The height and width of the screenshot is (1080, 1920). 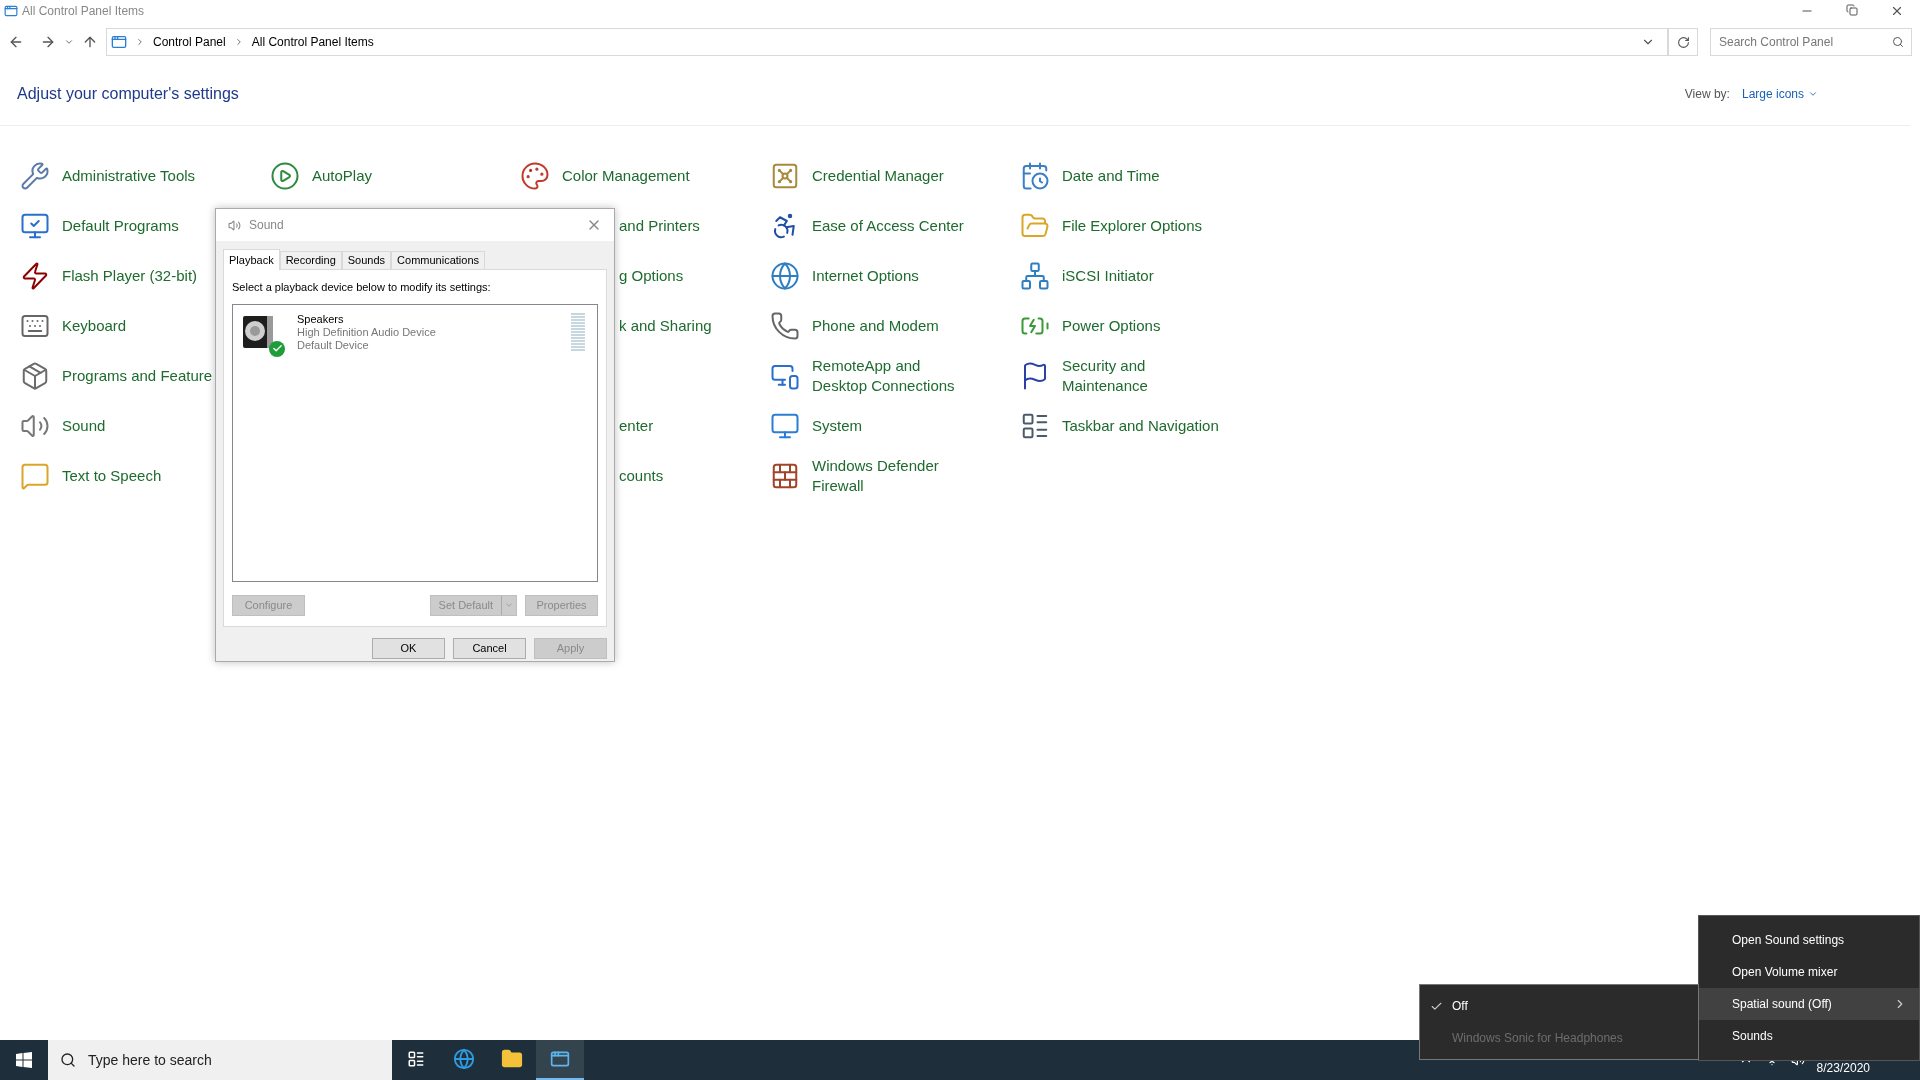 I want to click on item-label: Sound, so click(x=84, y=426).